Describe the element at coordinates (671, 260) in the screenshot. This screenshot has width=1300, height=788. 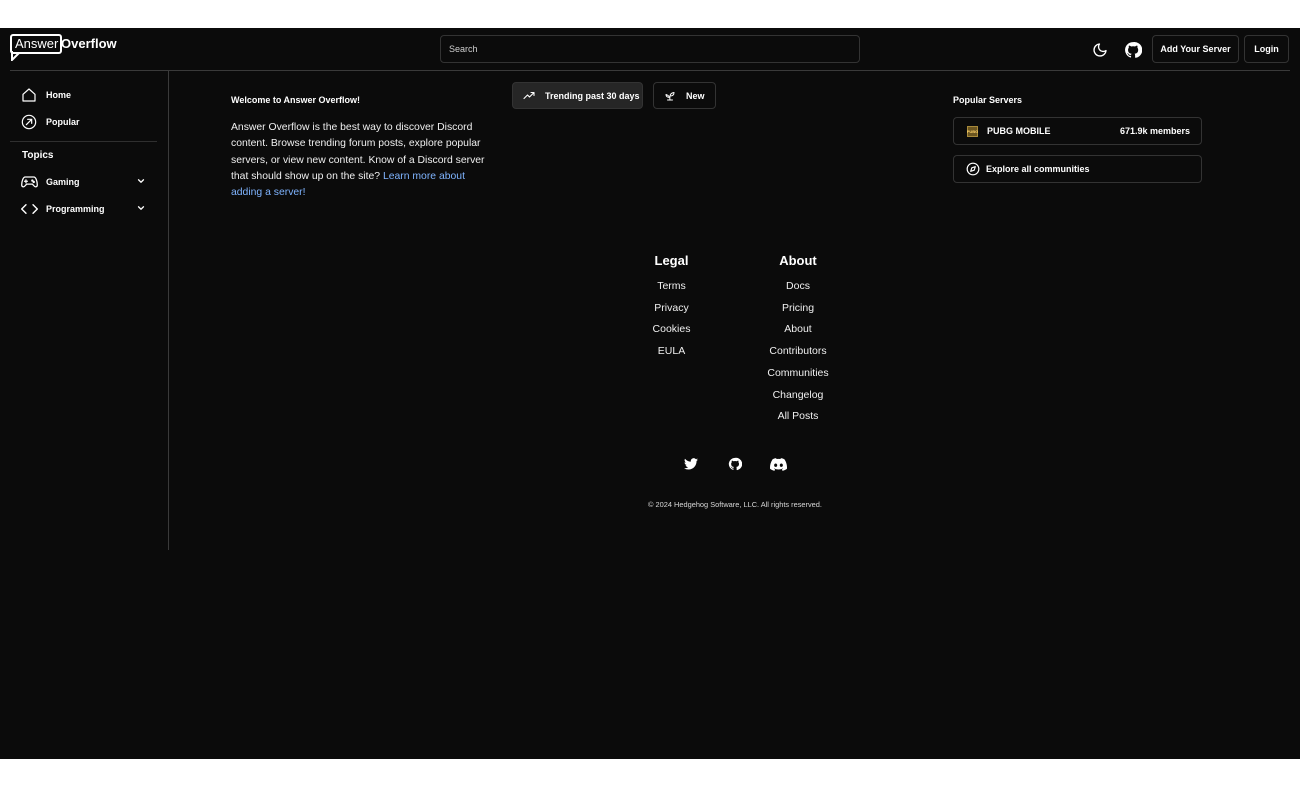
I see `legal-heading: Legal` at that location.